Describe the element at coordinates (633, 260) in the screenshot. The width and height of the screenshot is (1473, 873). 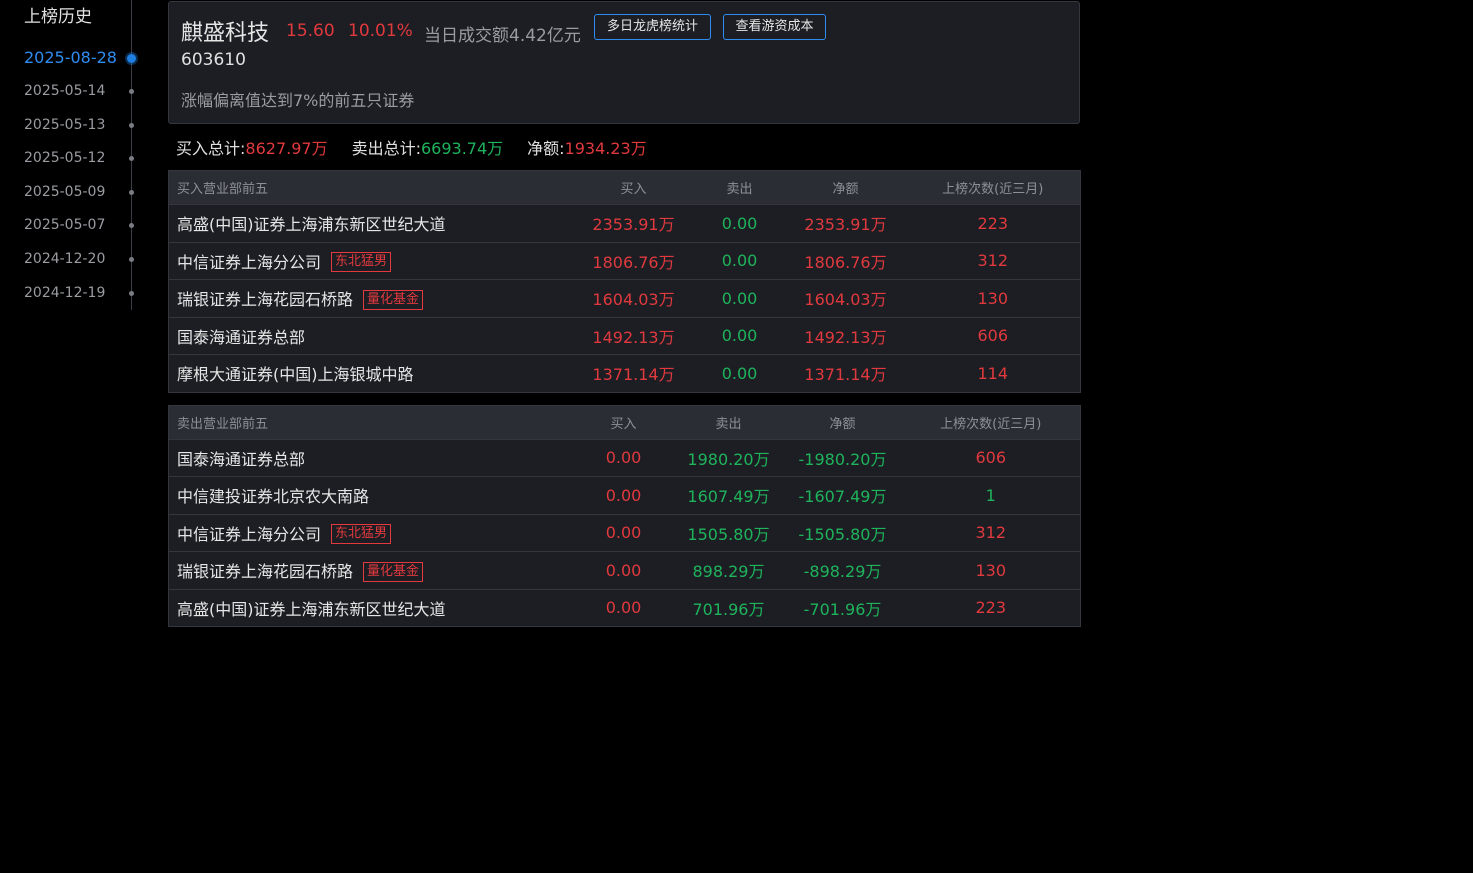
I see `buy-amount: 1806.76万` at that location.